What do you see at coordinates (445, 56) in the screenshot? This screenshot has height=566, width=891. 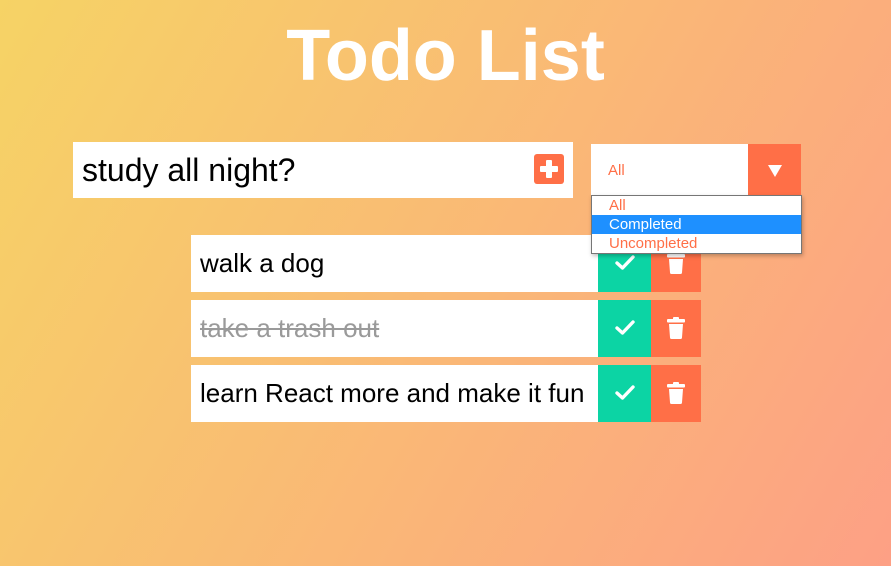 I see `app-title: Todo List` at bounding box center [445, 56].